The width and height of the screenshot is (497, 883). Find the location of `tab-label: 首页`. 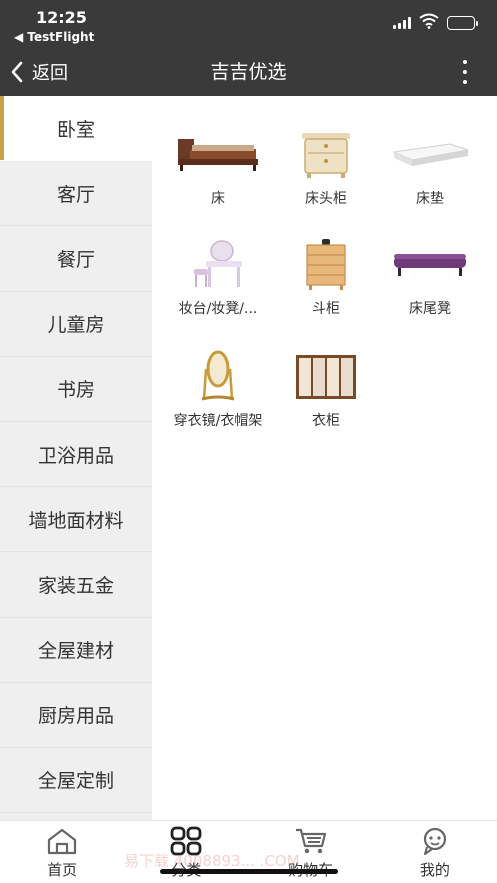

tab-label: 首页 is located at coordinates (62, 870).